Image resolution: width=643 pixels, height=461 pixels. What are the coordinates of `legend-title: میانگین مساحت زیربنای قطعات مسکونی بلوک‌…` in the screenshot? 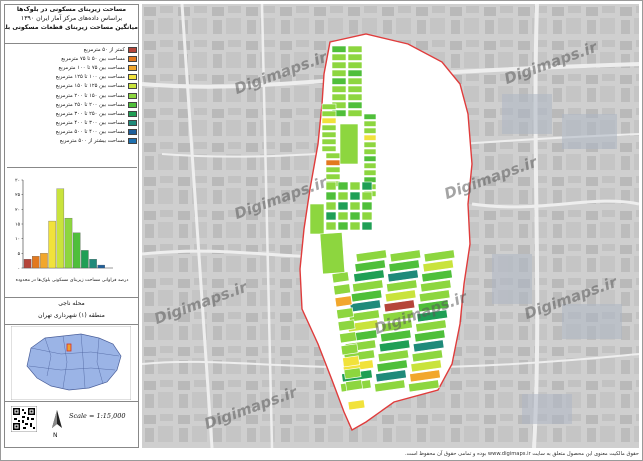 It's located at (71, 27).